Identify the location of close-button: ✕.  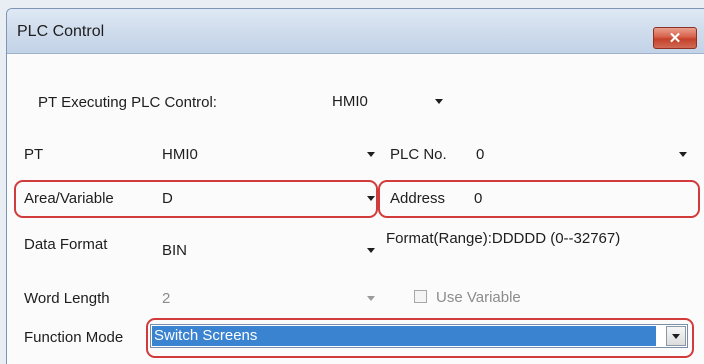
(675, 38).